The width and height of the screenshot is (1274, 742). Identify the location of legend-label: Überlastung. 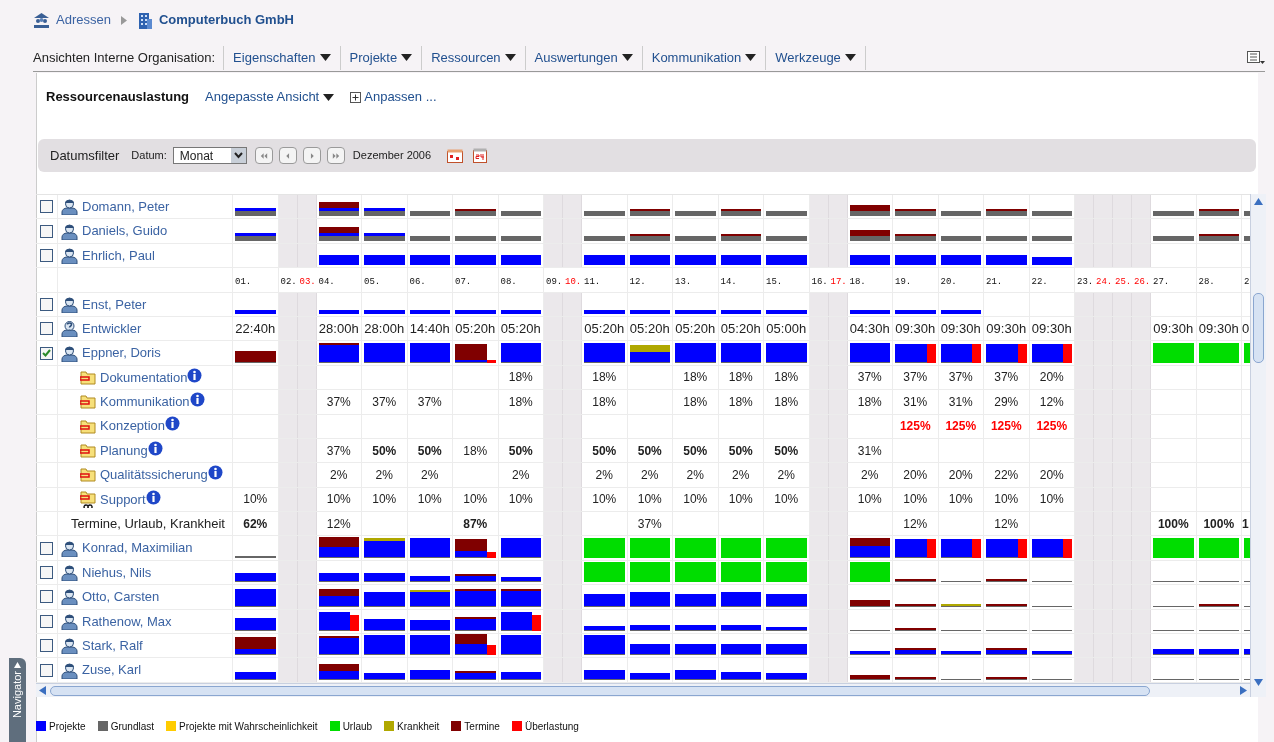
(551, 726).